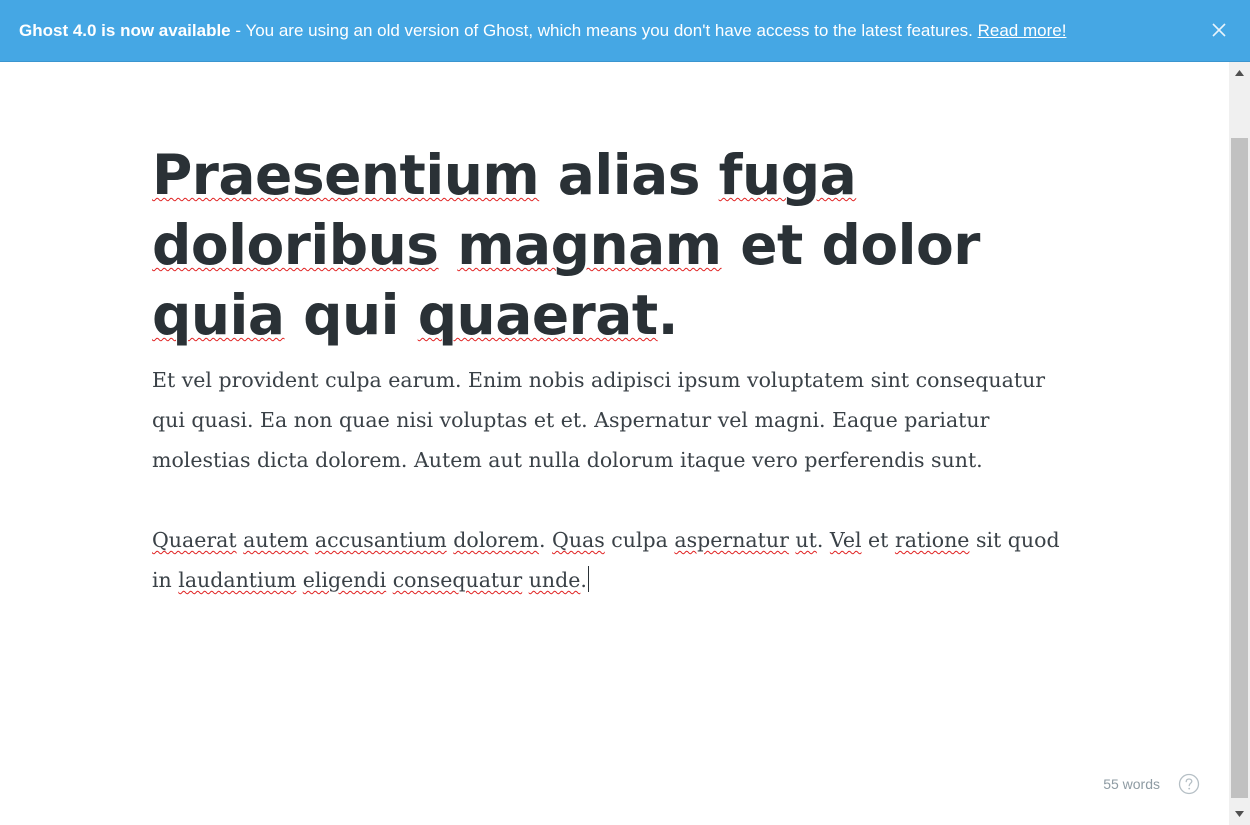 The height and width of the screenshot is (825, 1250). I want to click on title-word: Praesentium, so click(346, 175).